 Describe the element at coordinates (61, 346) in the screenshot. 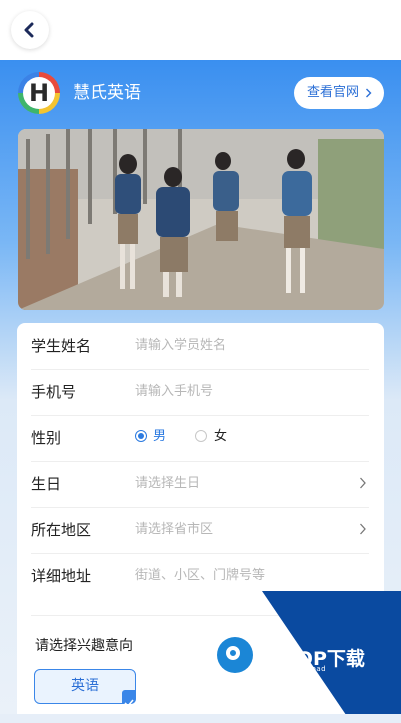

I see `field-label: 学生姓名` at that location.